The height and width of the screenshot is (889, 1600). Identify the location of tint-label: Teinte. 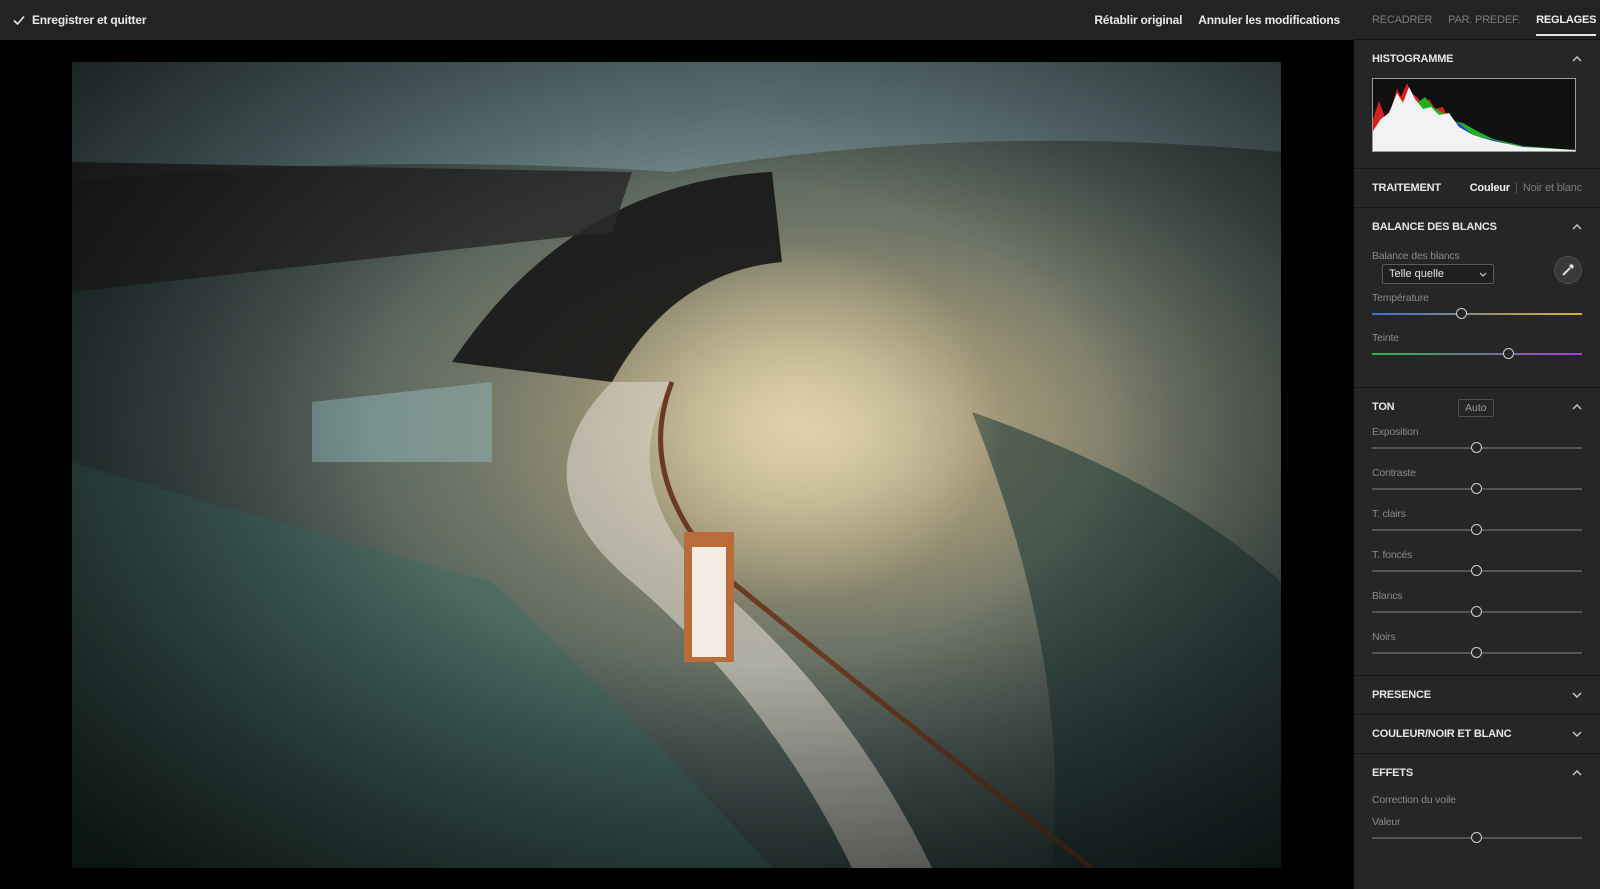
(1385, 338).